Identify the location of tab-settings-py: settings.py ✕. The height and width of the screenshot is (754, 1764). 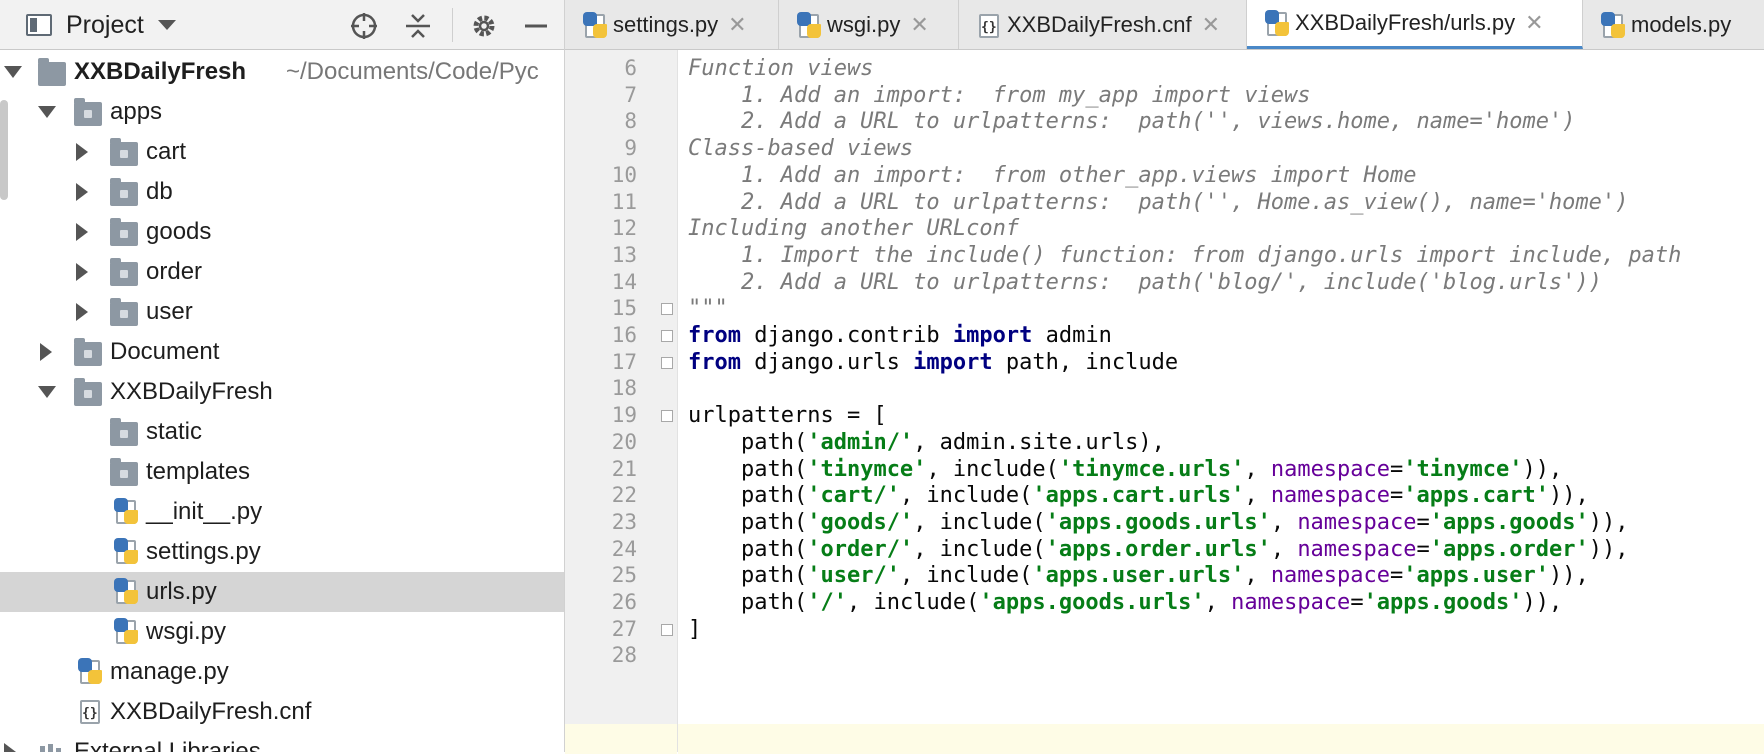
(672, 24).